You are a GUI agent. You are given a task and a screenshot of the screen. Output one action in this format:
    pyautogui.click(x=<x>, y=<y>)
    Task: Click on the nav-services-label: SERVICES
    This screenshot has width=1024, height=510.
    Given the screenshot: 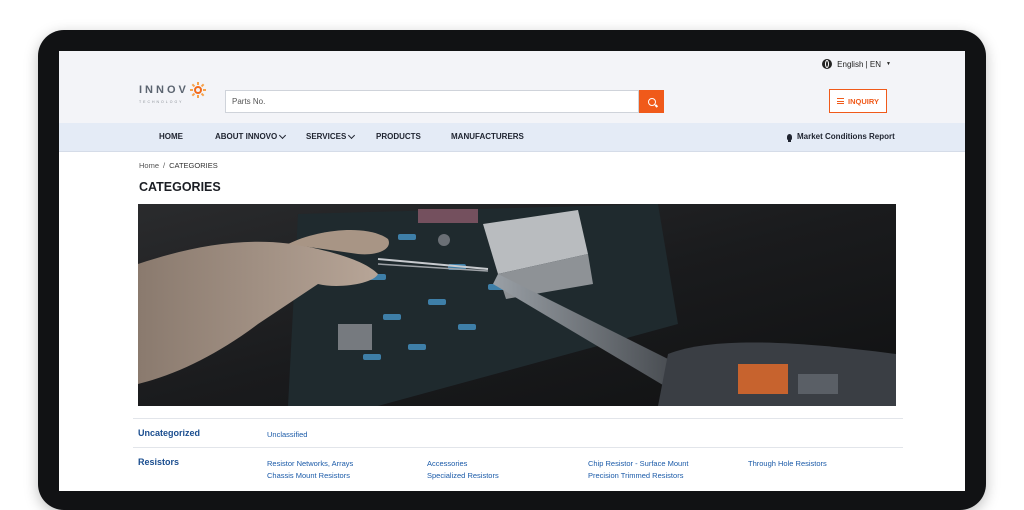 What is the action you would take?
    pyautogui.click(x=326, y=136)
    